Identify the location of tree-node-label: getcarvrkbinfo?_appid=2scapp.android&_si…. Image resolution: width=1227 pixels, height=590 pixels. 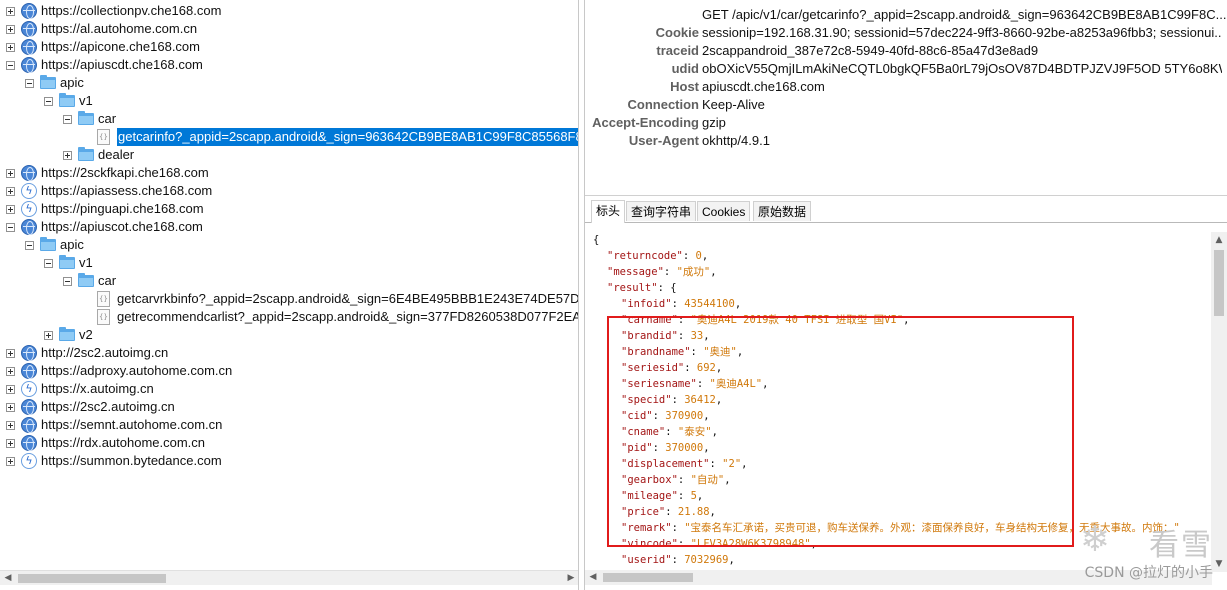
(347, 299).